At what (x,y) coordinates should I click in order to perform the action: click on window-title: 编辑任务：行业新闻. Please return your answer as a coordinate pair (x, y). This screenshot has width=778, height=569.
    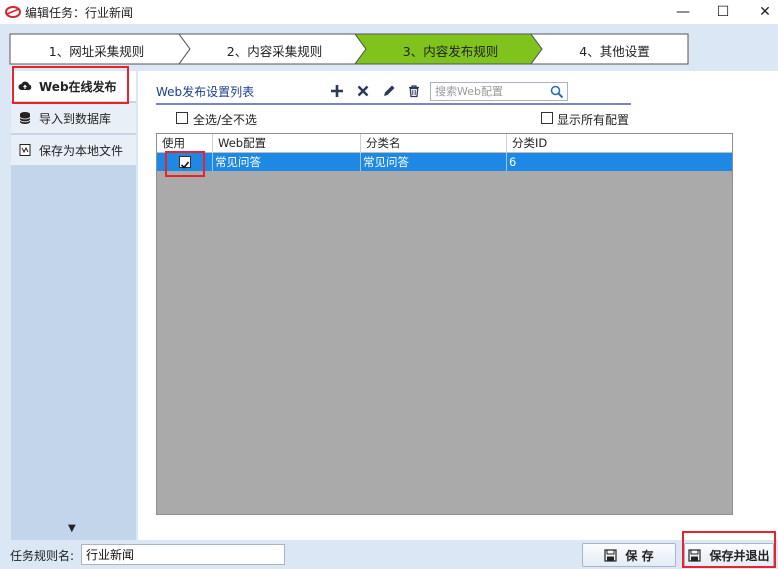
    Looking at the image, I should click on (79, 13).